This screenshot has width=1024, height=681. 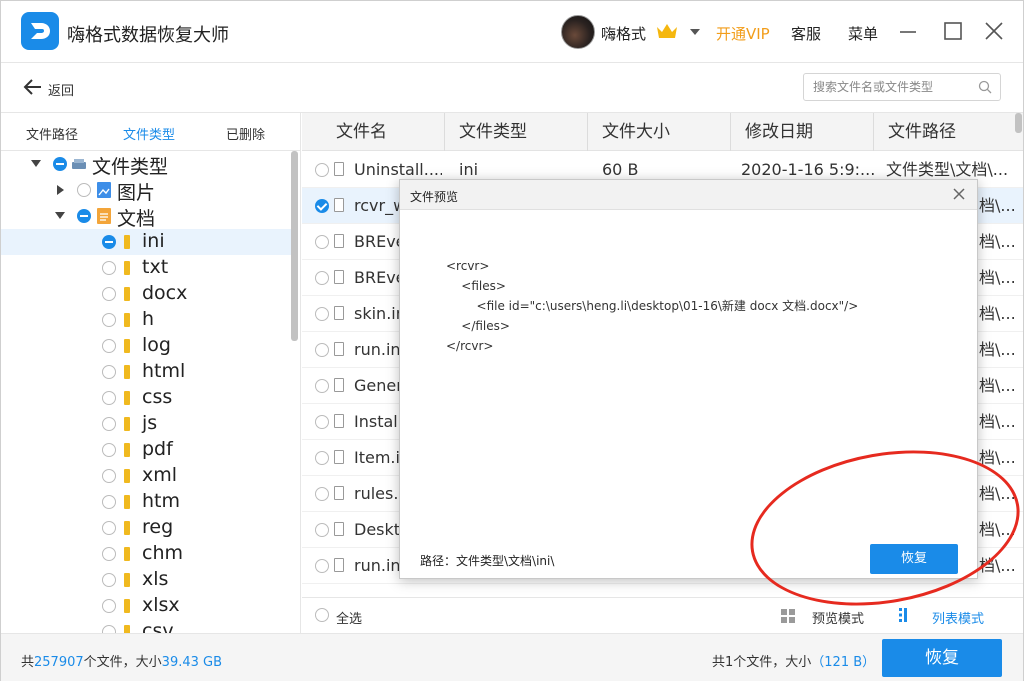 I want to click on select-all-label: 全选, so click(x=349, y=617).